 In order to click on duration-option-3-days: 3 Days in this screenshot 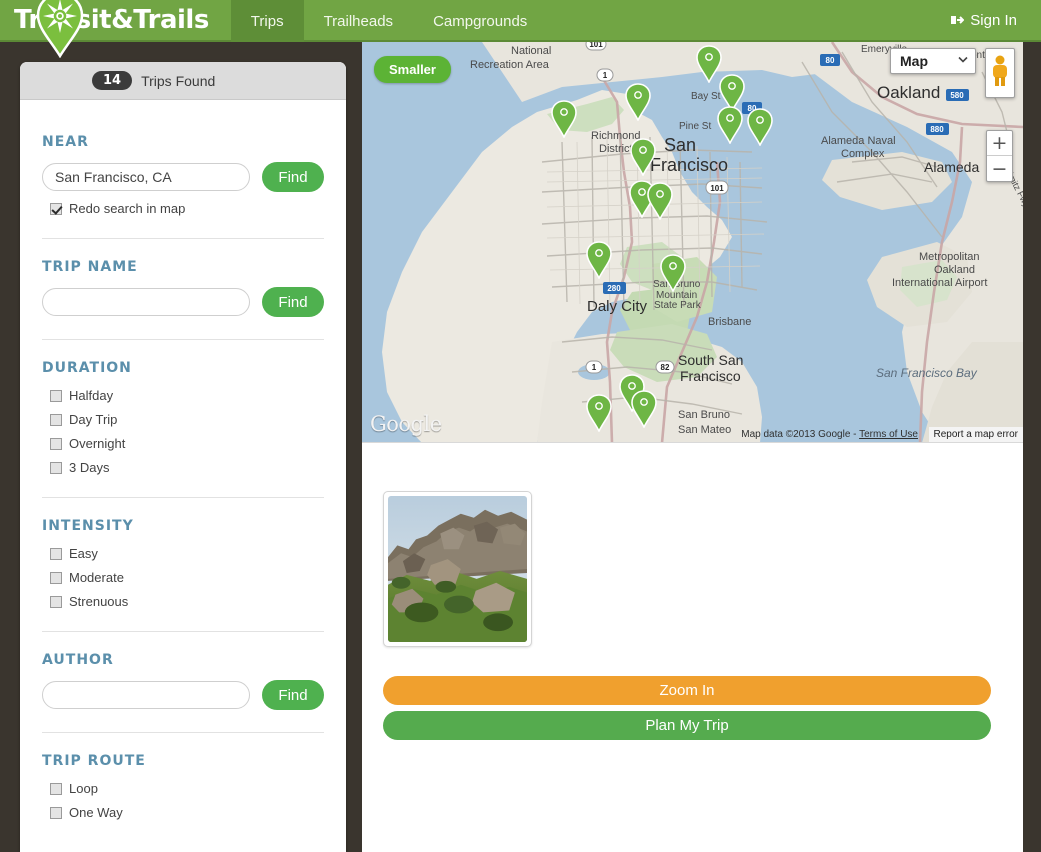, I will do `click(187, 467)`.